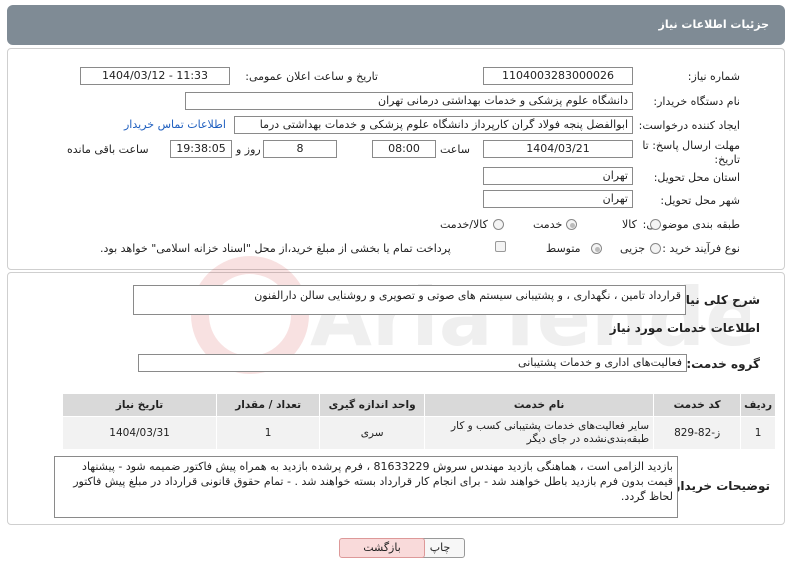 The height and width of the screenshot is (574, 788). Describe the element at coordinates (455, 149) in the screenshot. I see `deadline-time-label: ساعت` at that location.